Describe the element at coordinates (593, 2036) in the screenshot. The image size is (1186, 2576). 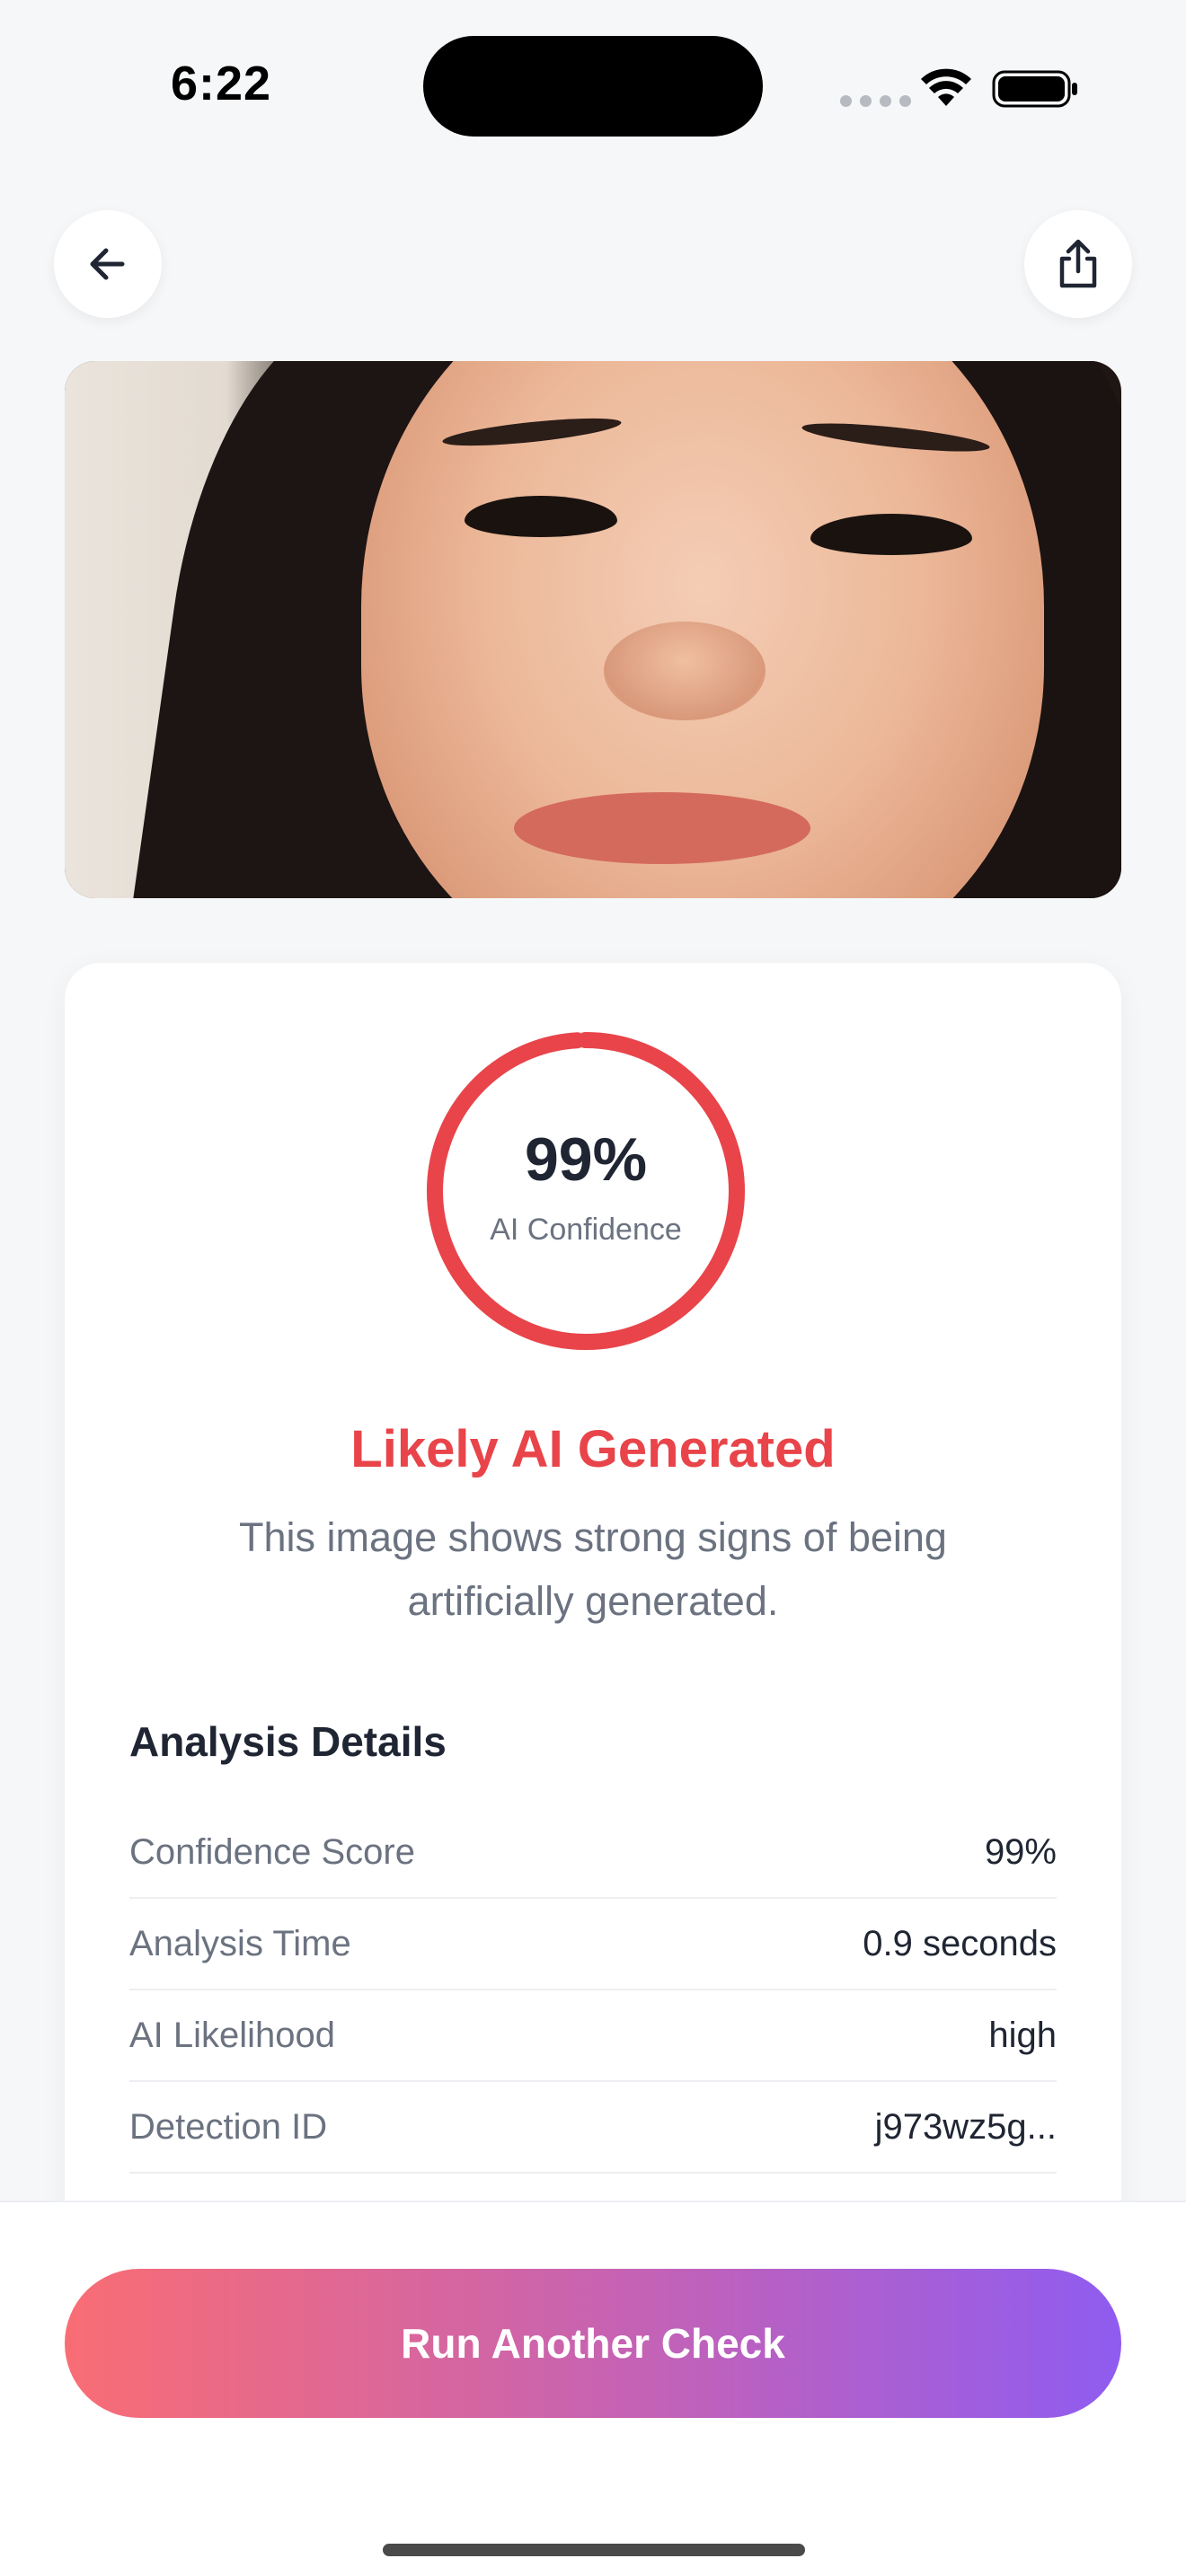
I see `detail-row-ai-likelihood: AI Likelihood high` at that location.